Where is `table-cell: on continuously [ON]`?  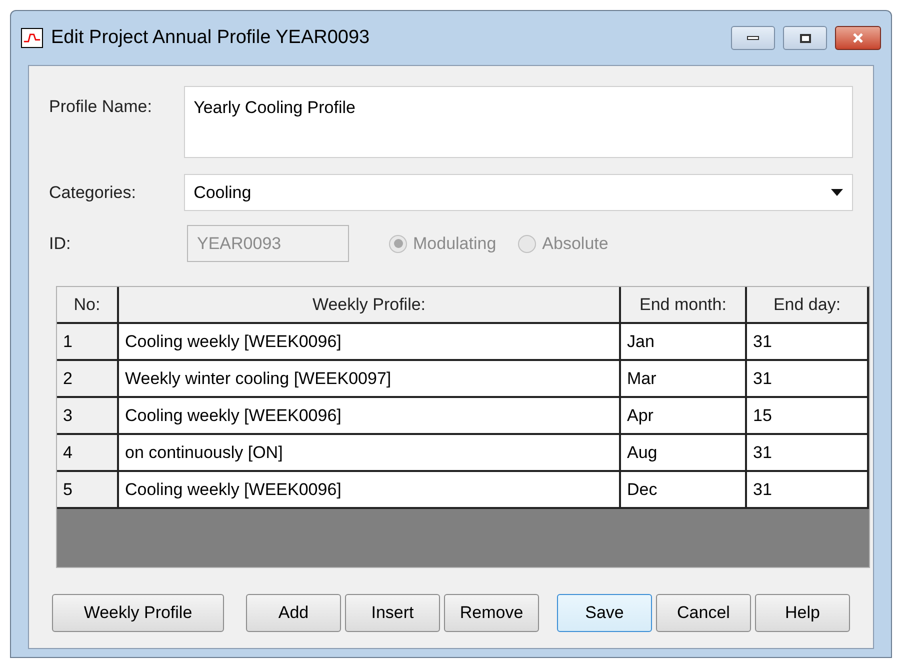
table-cell: on continuously [ON] is located at coordinates (370, 453).